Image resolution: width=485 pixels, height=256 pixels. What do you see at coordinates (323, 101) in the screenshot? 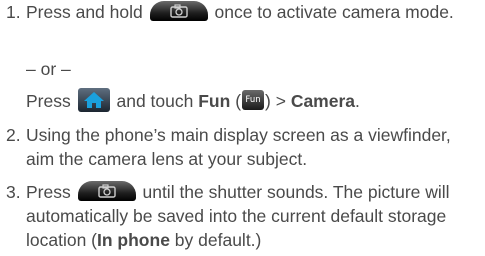
I see `camera-label: Camera` at bounding box center [323, 101].